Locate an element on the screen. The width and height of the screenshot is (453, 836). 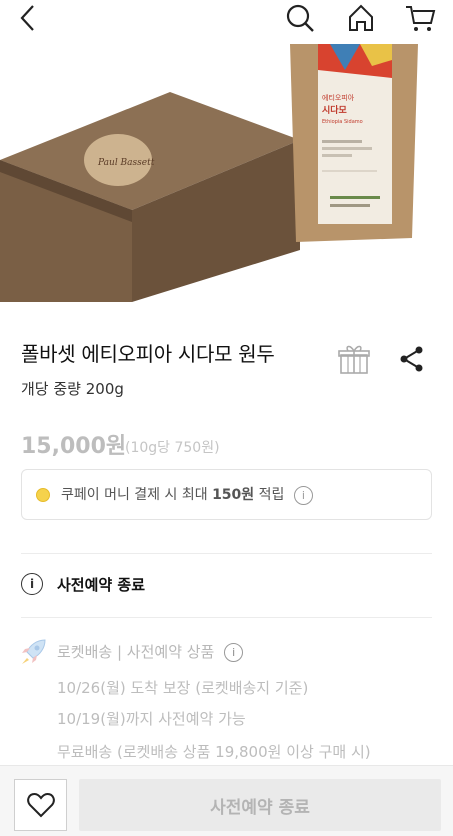
back-icon is located at coordinates (28, 18).